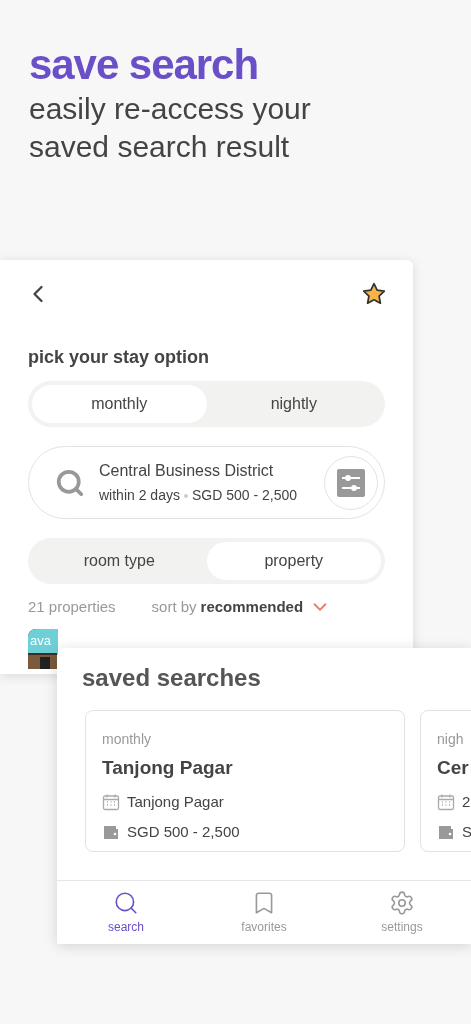  Describe the element at coordinates (168, 768) in the screenshot. I see `saved-search-name: Tanjong Pagar` at that location.